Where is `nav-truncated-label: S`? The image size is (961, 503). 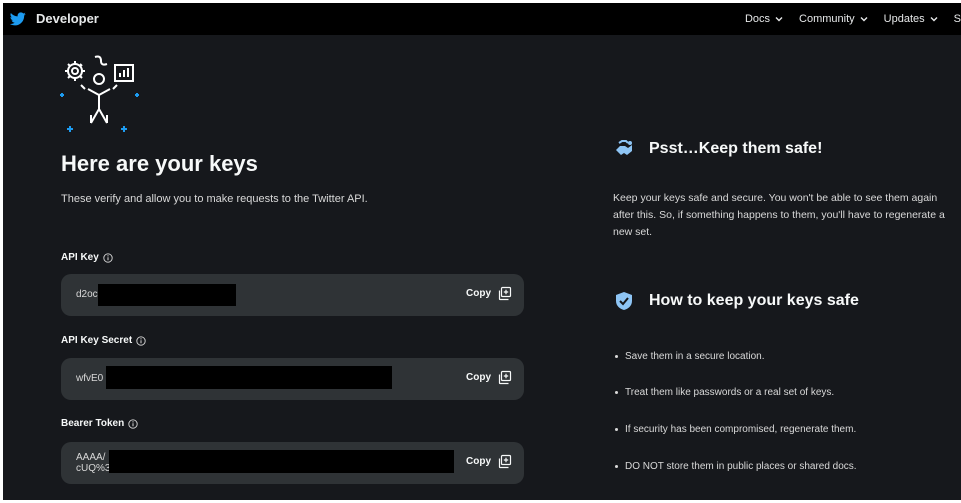
nav-truncated-label: S is located at coordinates (957, 19).